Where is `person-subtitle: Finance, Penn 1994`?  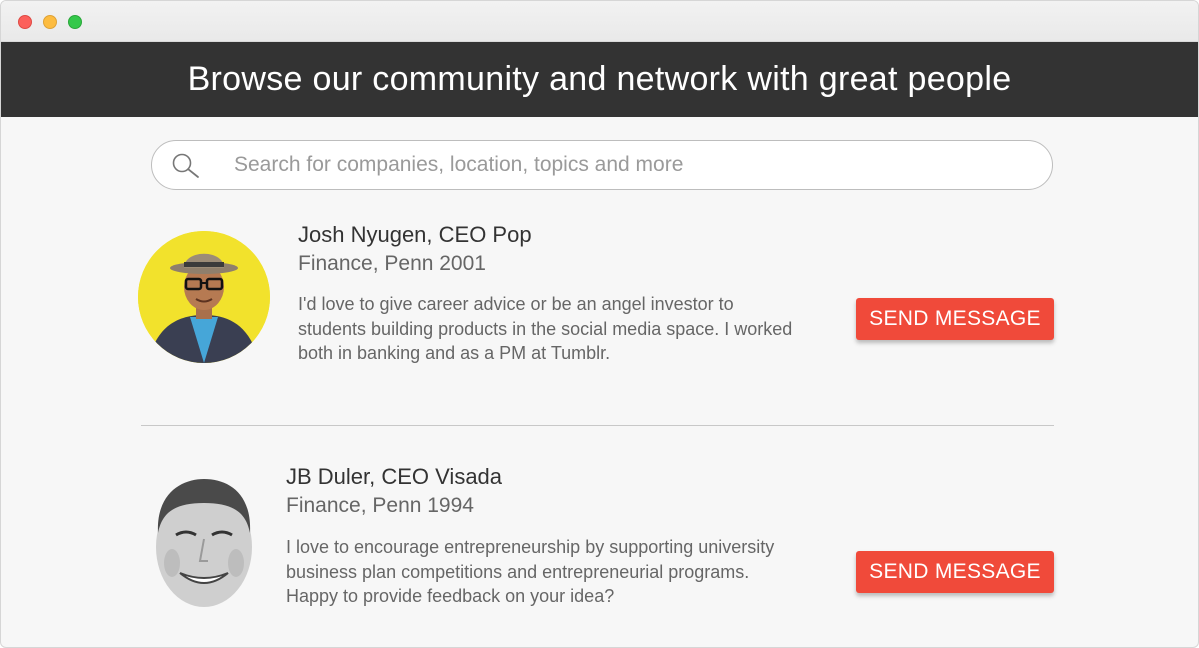 person-subtitle: Finance, Penn 1994 is located at coordinates (380, 505).